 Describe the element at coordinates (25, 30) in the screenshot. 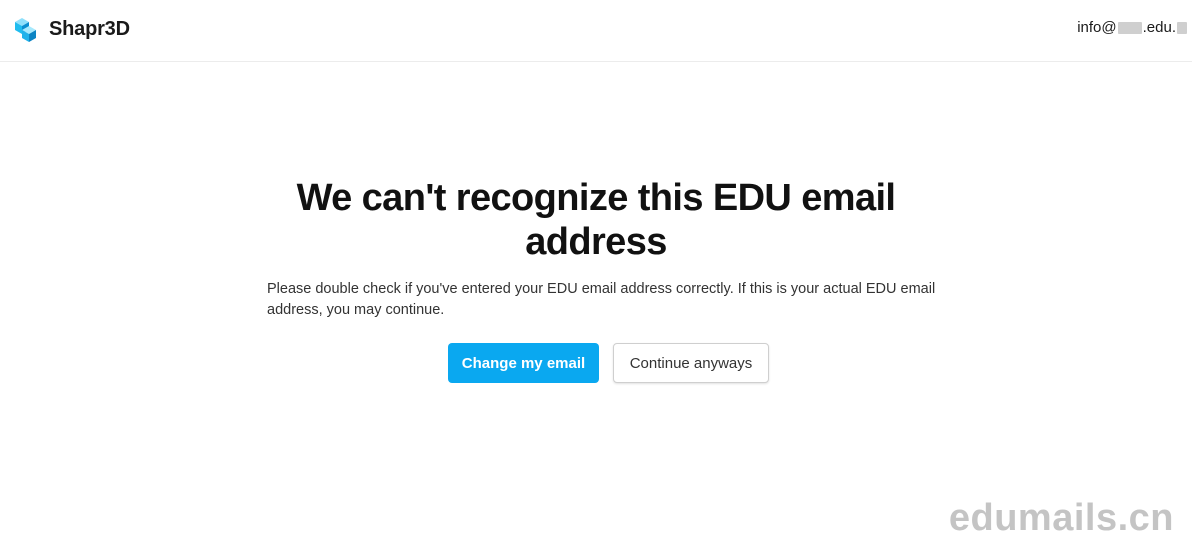

I see `shapr3d-logo-icon` at that location.